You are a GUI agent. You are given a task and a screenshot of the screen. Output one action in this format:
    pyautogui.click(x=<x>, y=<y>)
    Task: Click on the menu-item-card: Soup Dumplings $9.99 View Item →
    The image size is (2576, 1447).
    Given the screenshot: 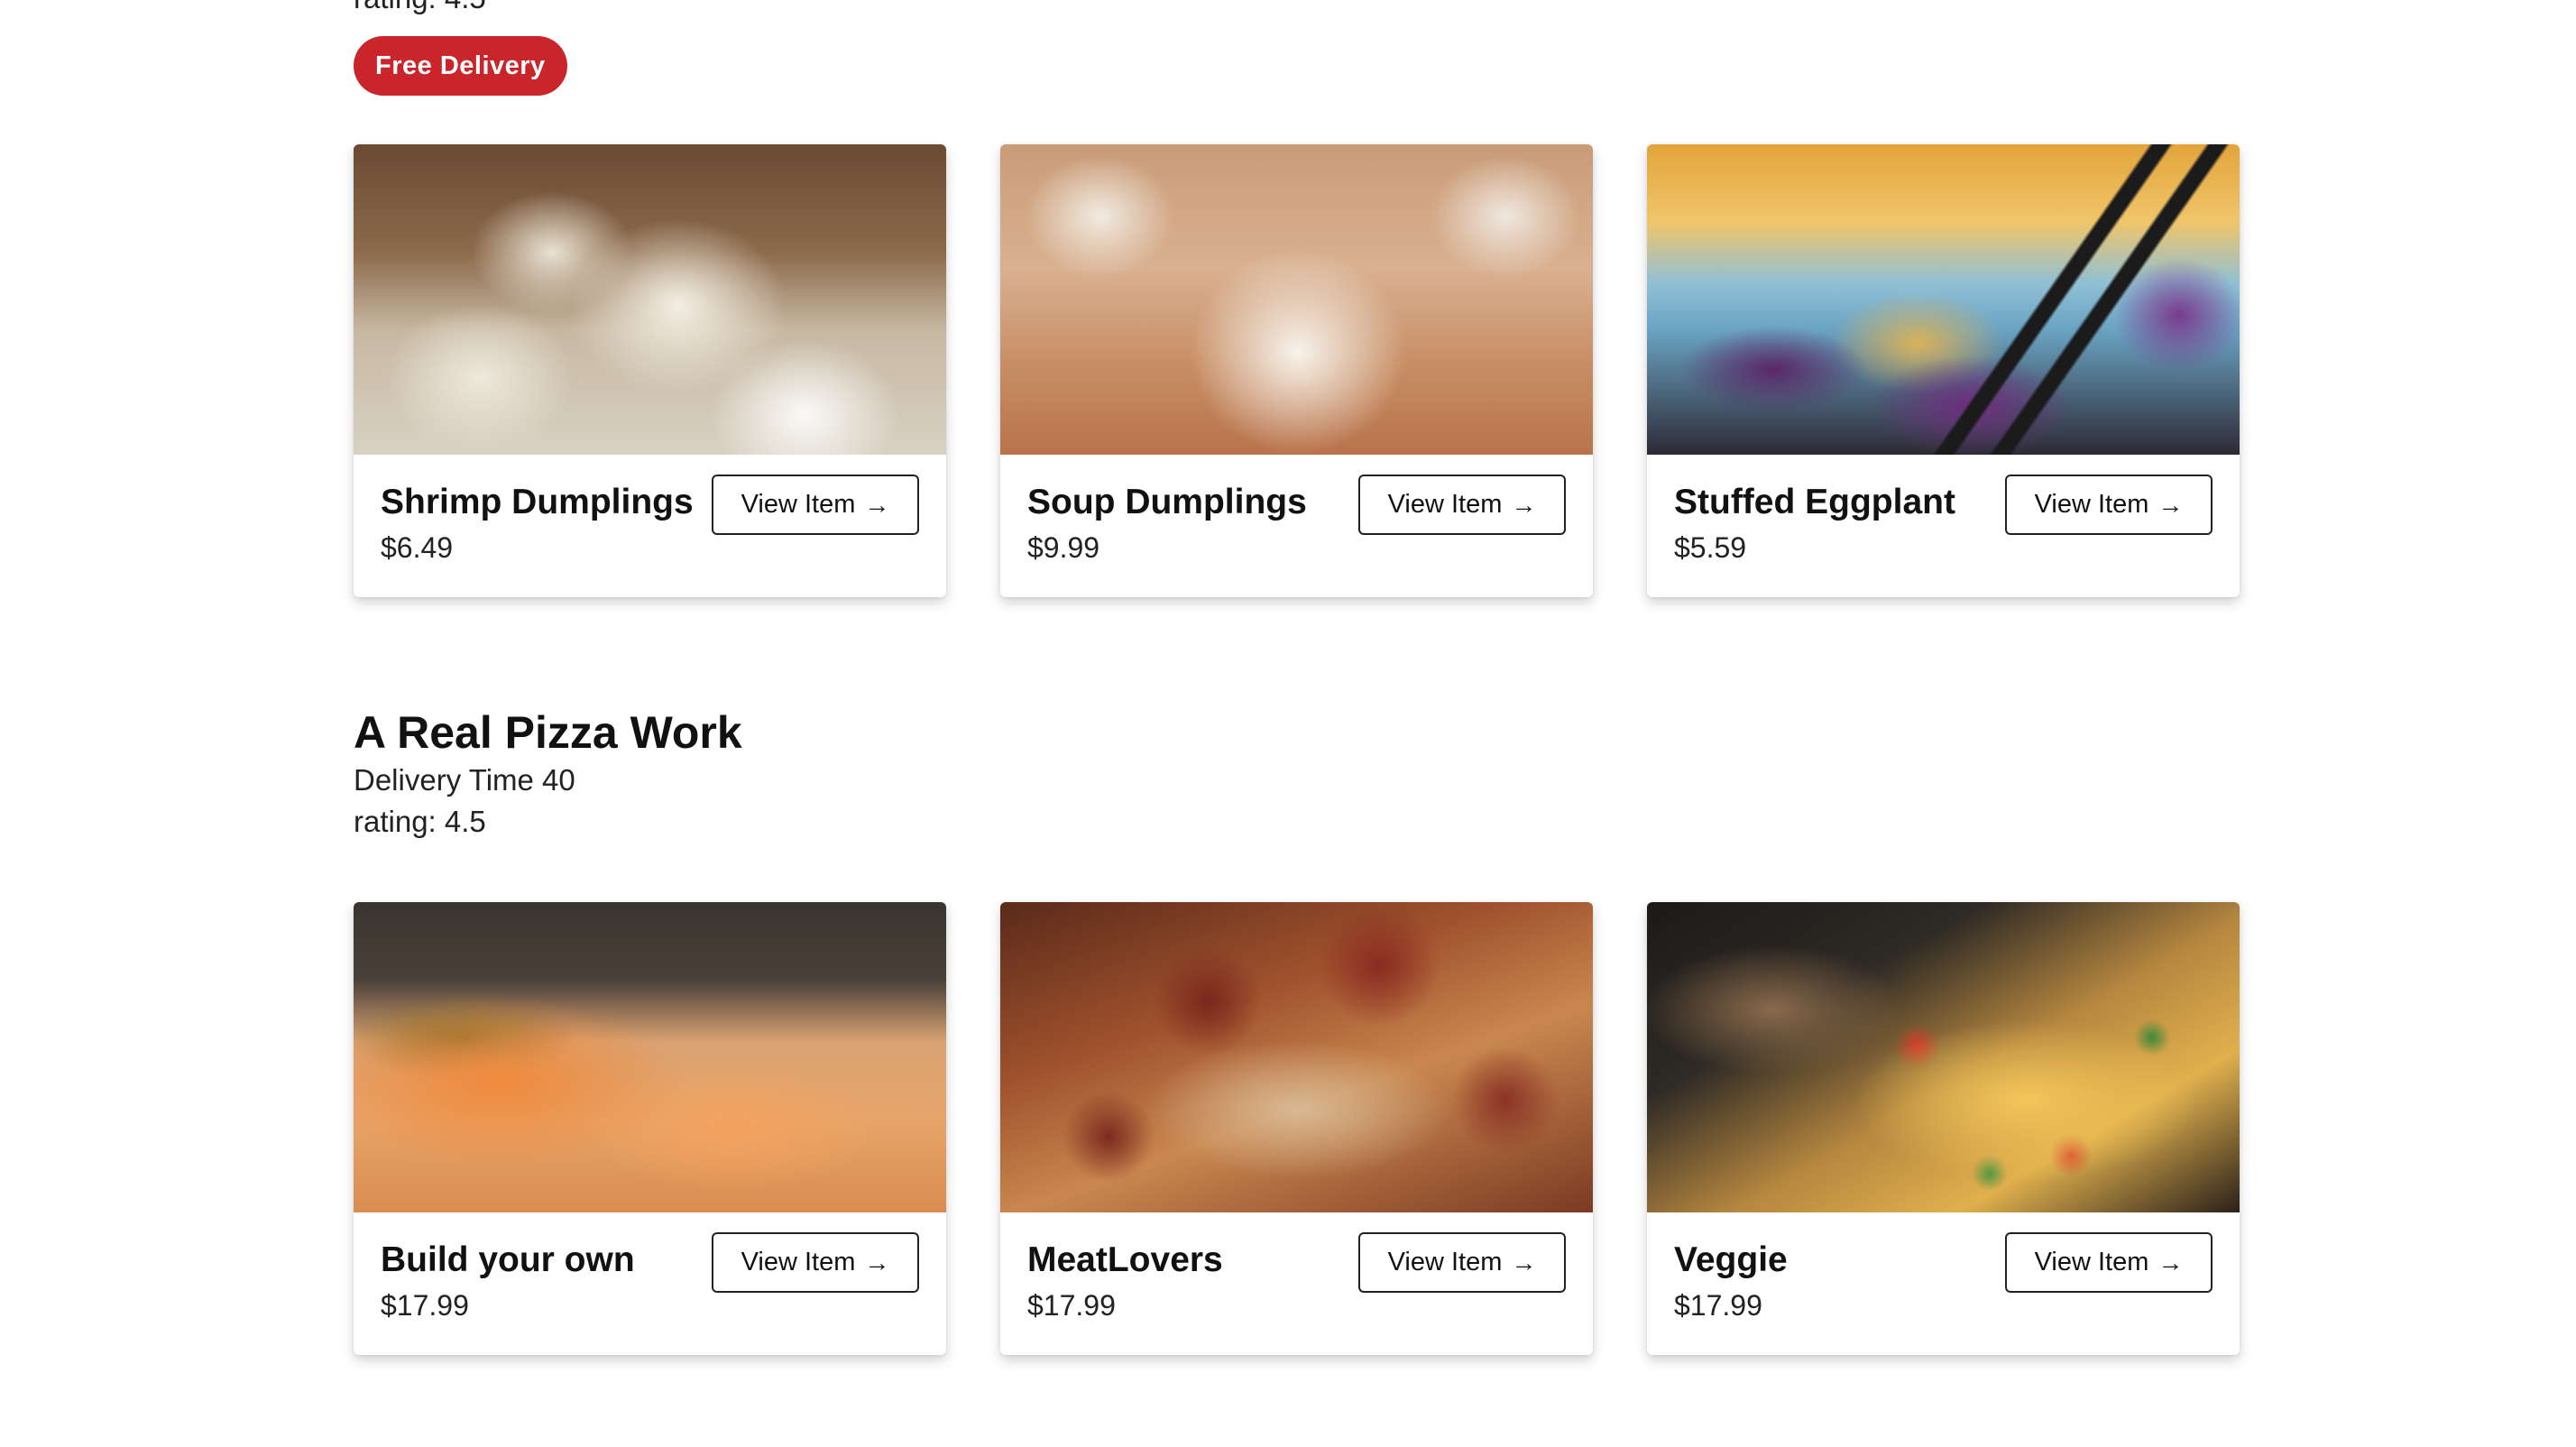 What is the action you would take?
    pyautogui.click(x=1296, y=370)
    